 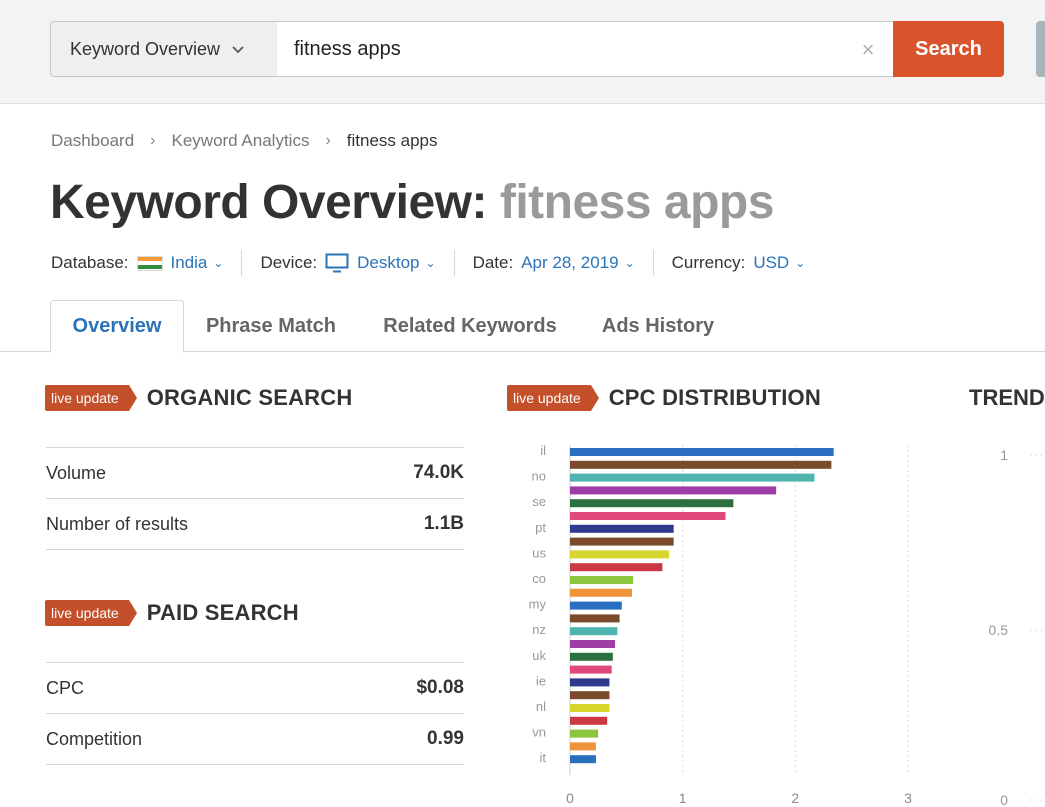 What do you see at coordinates (438, 472) in the screenshot?
I see `metric-value: 74.0K` at bounding box center [438, 472].